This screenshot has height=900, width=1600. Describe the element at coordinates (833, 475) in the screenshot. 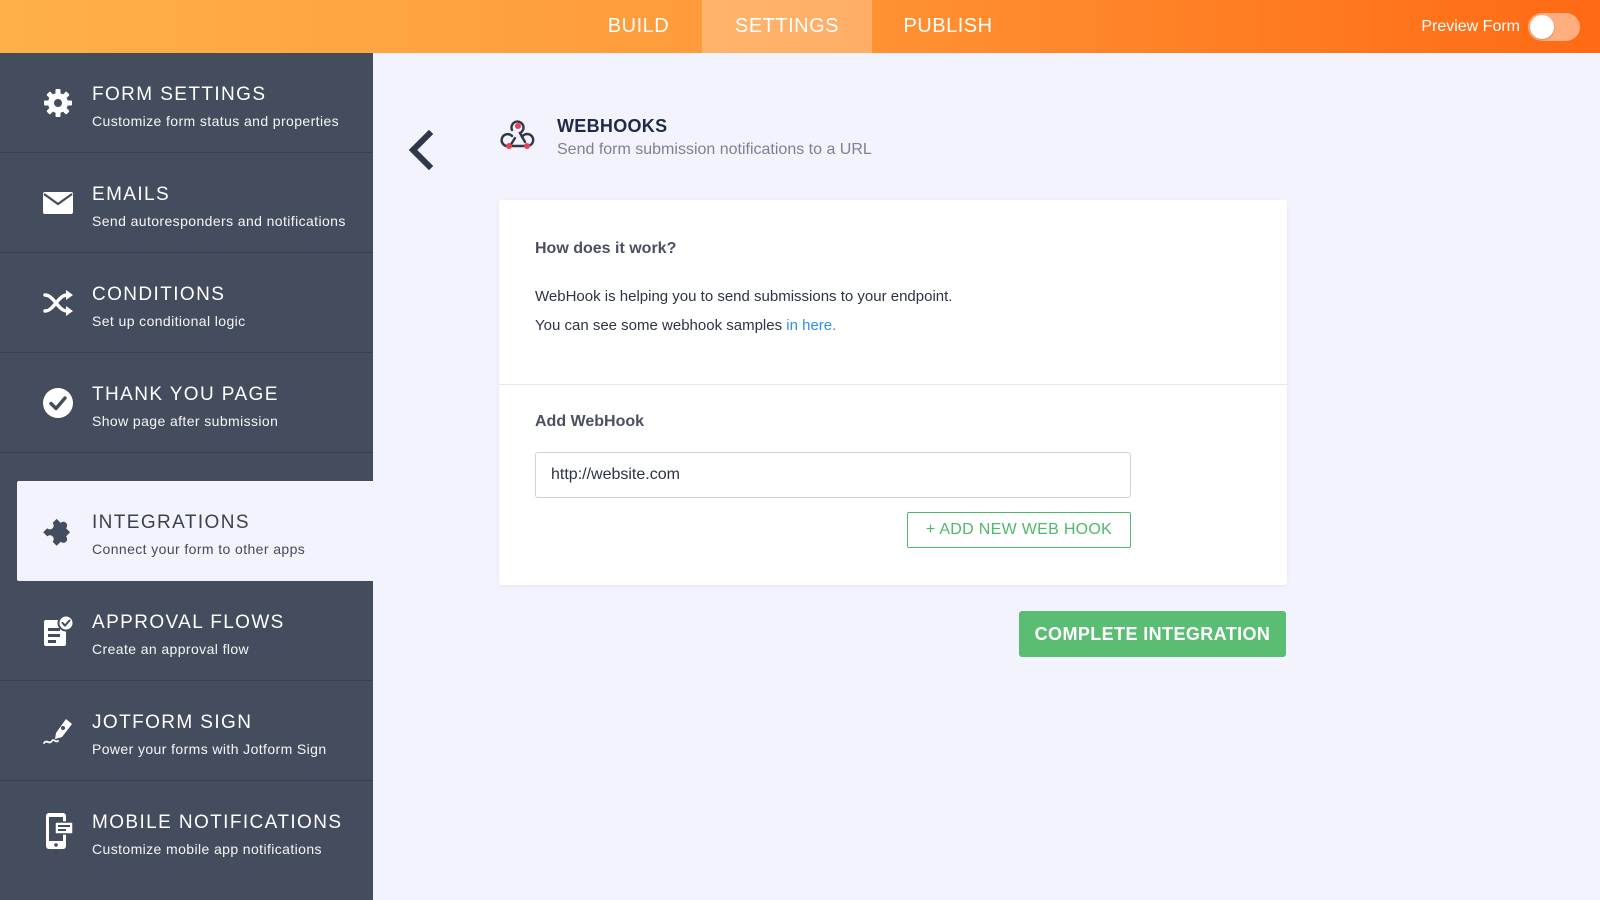

I see `webhook-url-input` at that location.